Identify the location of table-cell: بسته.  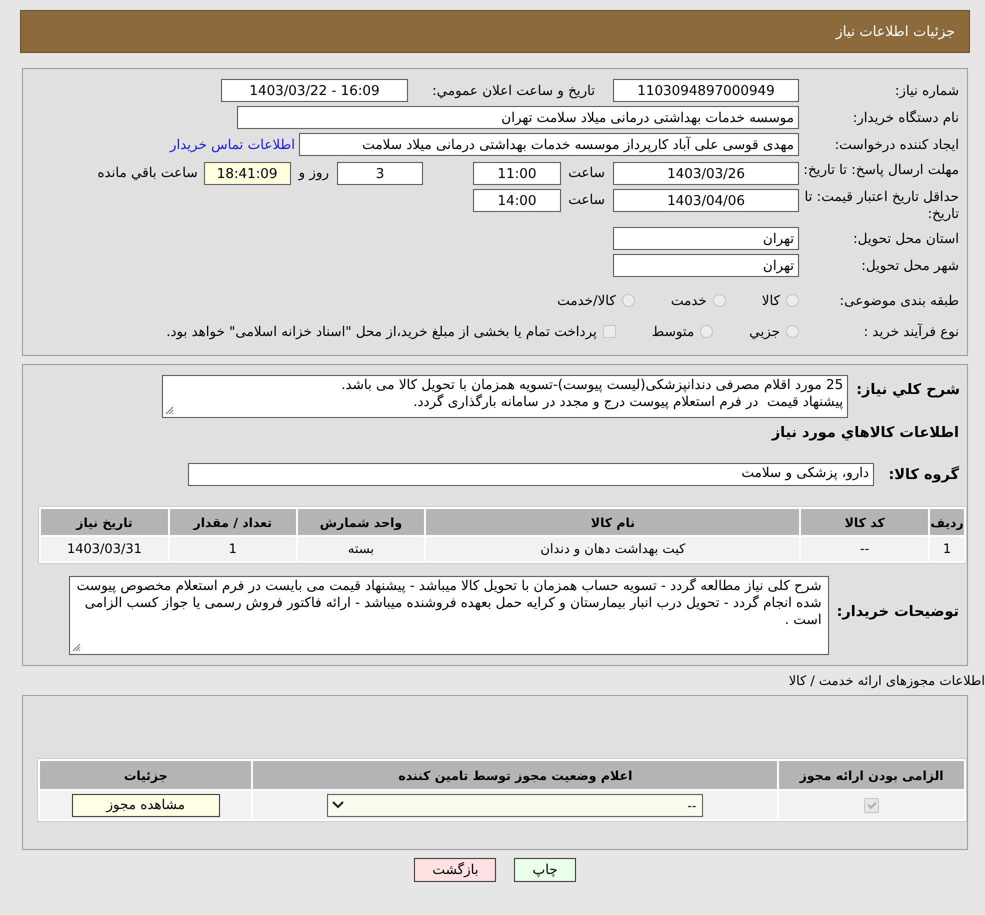
(361, 549).